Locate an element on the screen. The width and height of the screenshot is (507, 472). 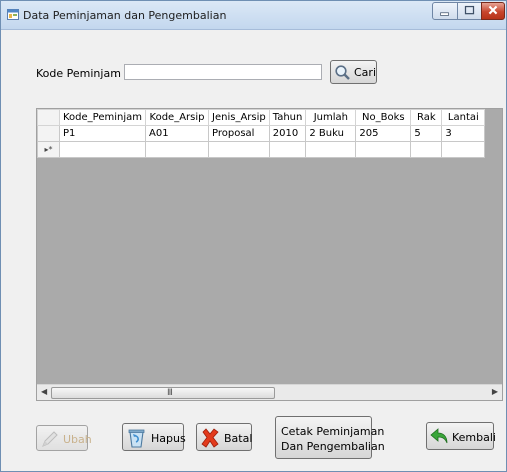
column-header: Rak is located at coordinates (426, 117).